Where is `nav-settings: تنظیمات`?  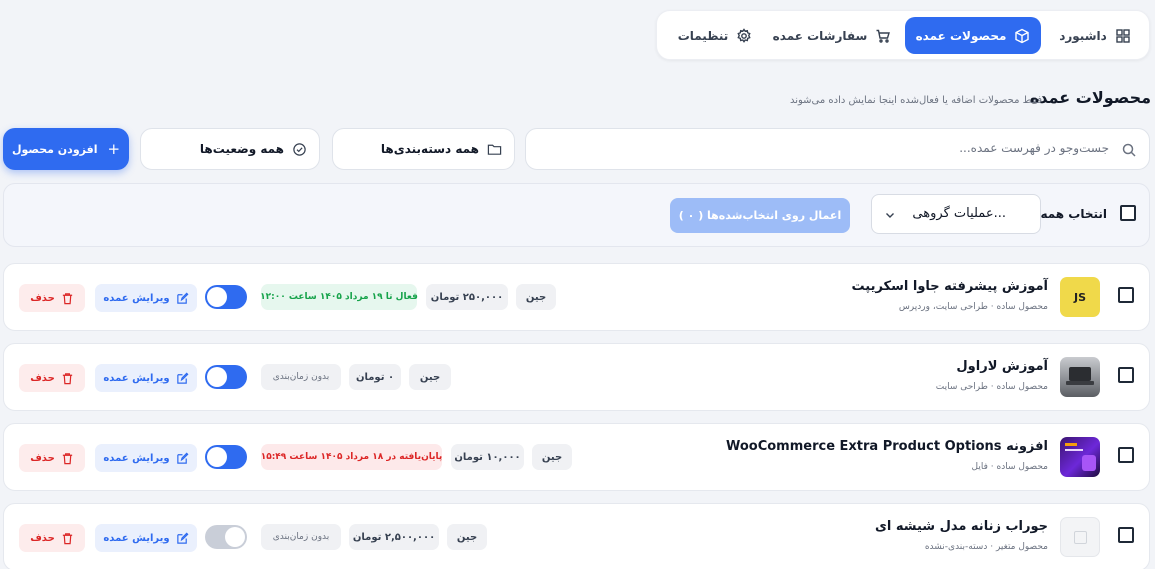
nav-settings: تنظیمات is located at coordinates (715, 35).